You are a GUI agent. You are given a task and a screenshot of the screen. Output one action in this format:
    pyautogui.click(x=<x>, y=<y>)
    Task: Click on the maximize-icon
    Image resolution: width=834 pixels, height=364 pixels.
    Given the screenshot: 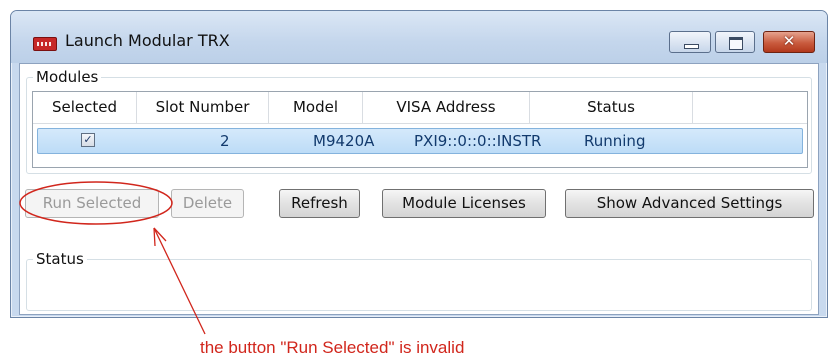 What is the action you would take?
    pyautogui.click(x=736, y=43)
    